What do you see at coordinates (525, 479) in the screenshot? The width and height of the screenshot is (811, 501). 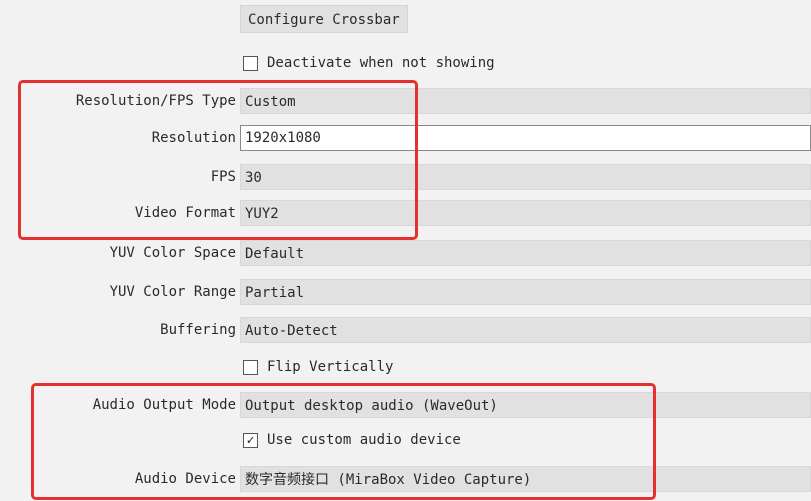 I see `audio-device-dropdown: 数字音频接口 (MiraBox Video Capture)` at bounding box center [525, 479].